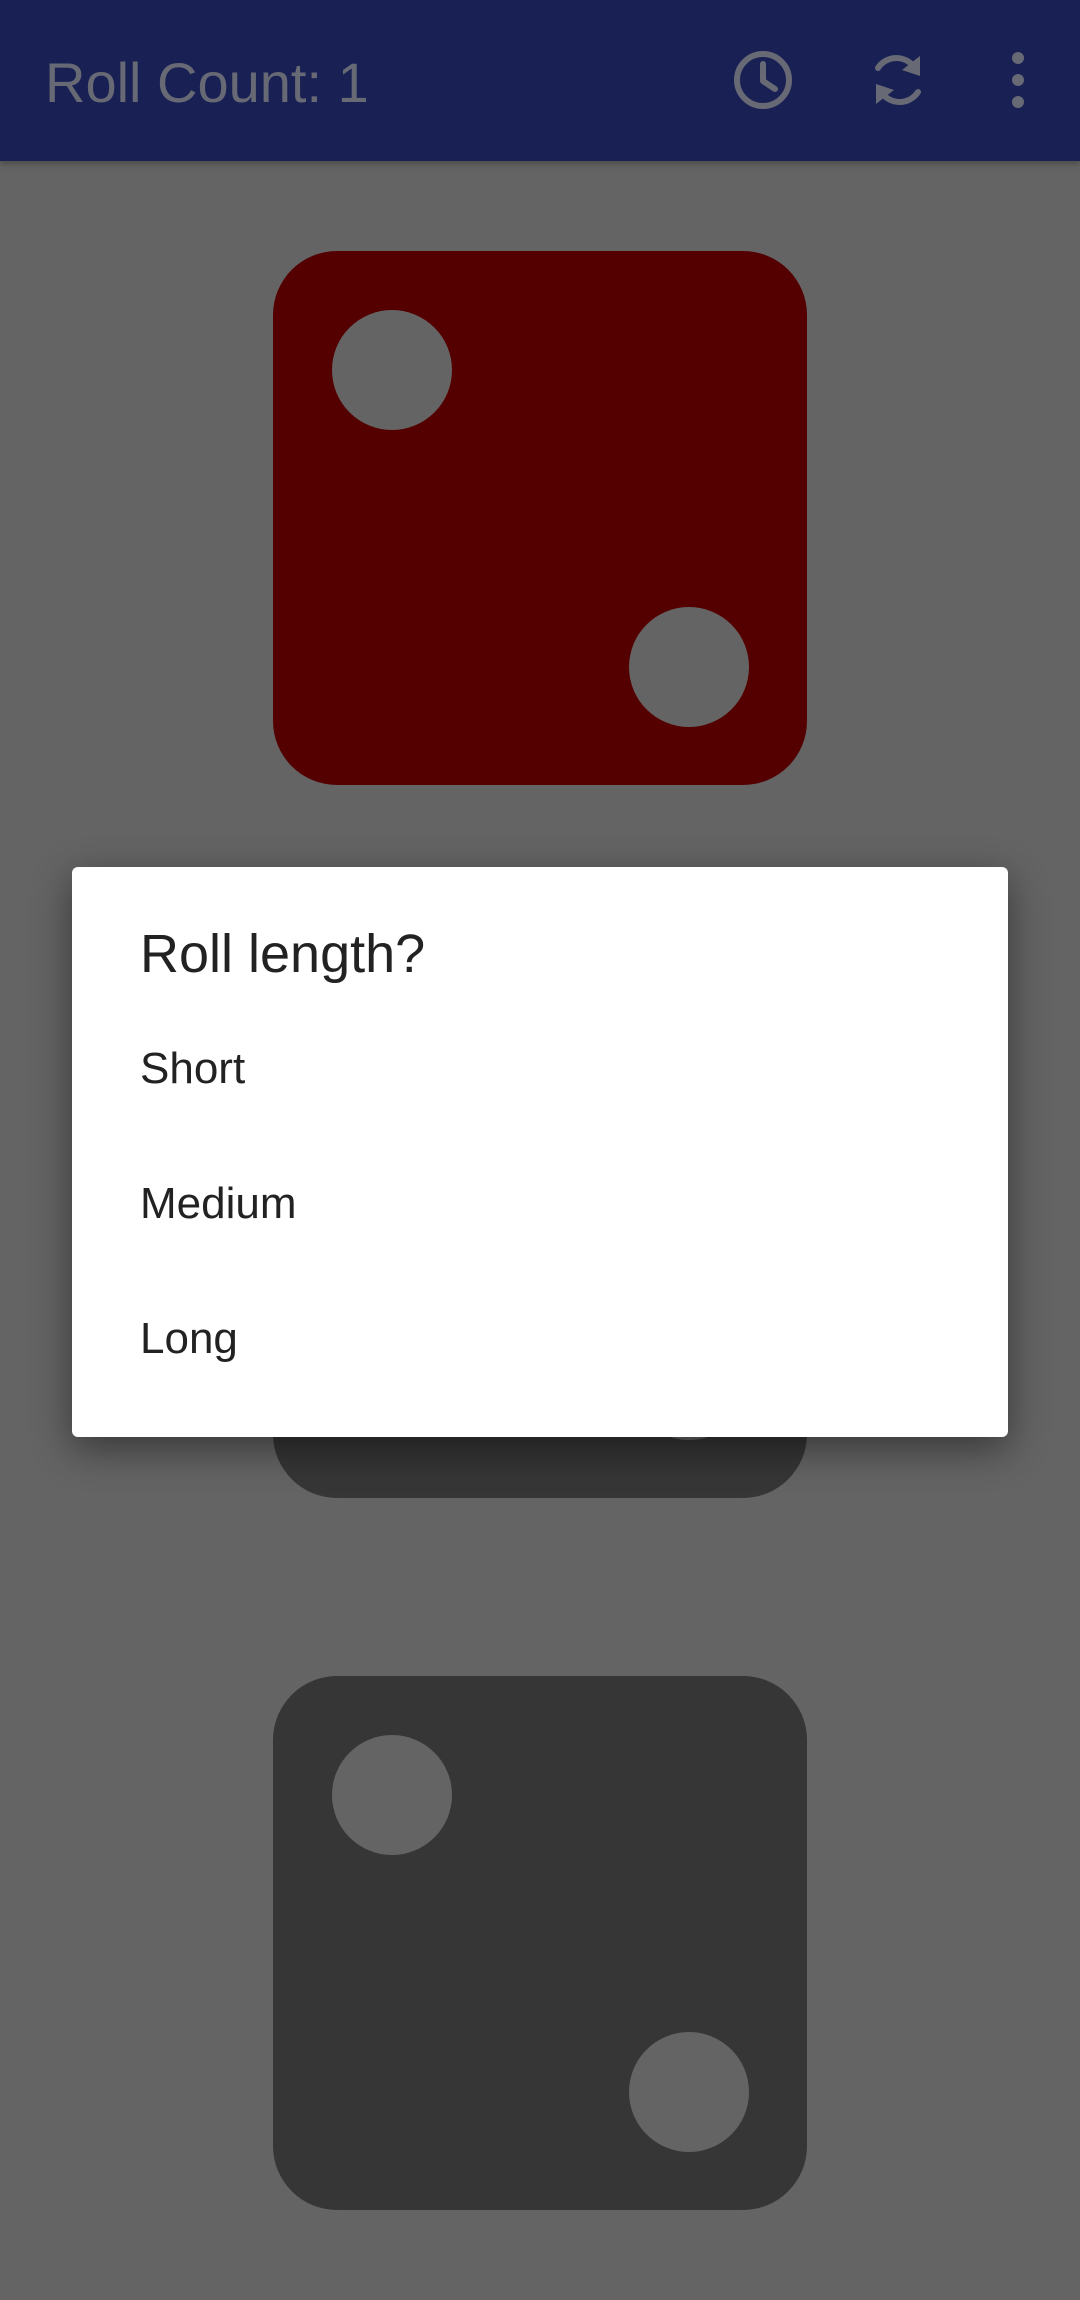 This screenshot has width=1080, height=2300. What do you see at coordinates (189, 1338) in the screenshot?
I see `option-label: Long` at bounding box center [189, 1338].